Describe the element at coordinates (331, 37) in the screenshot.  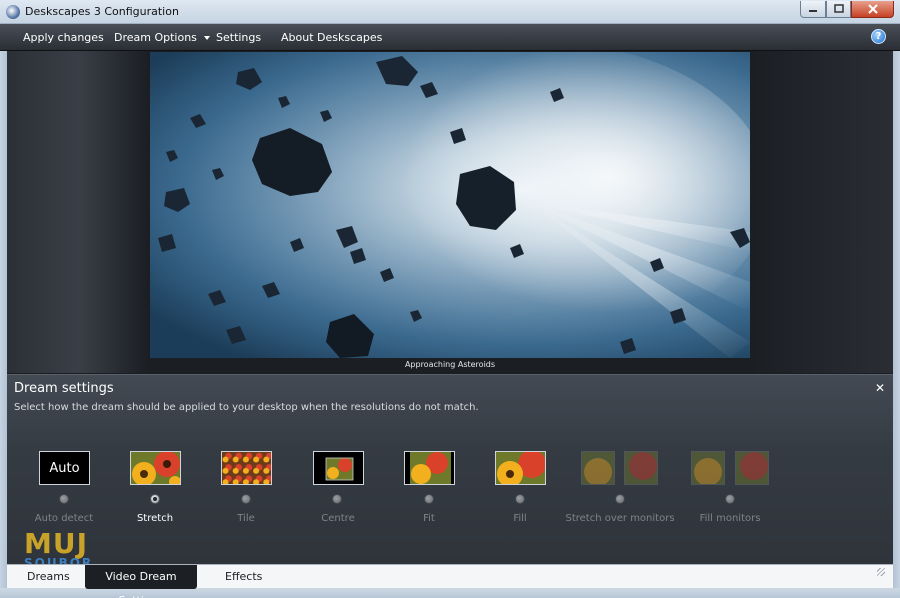
I see `about-menu: About Deskscapes` at that location.